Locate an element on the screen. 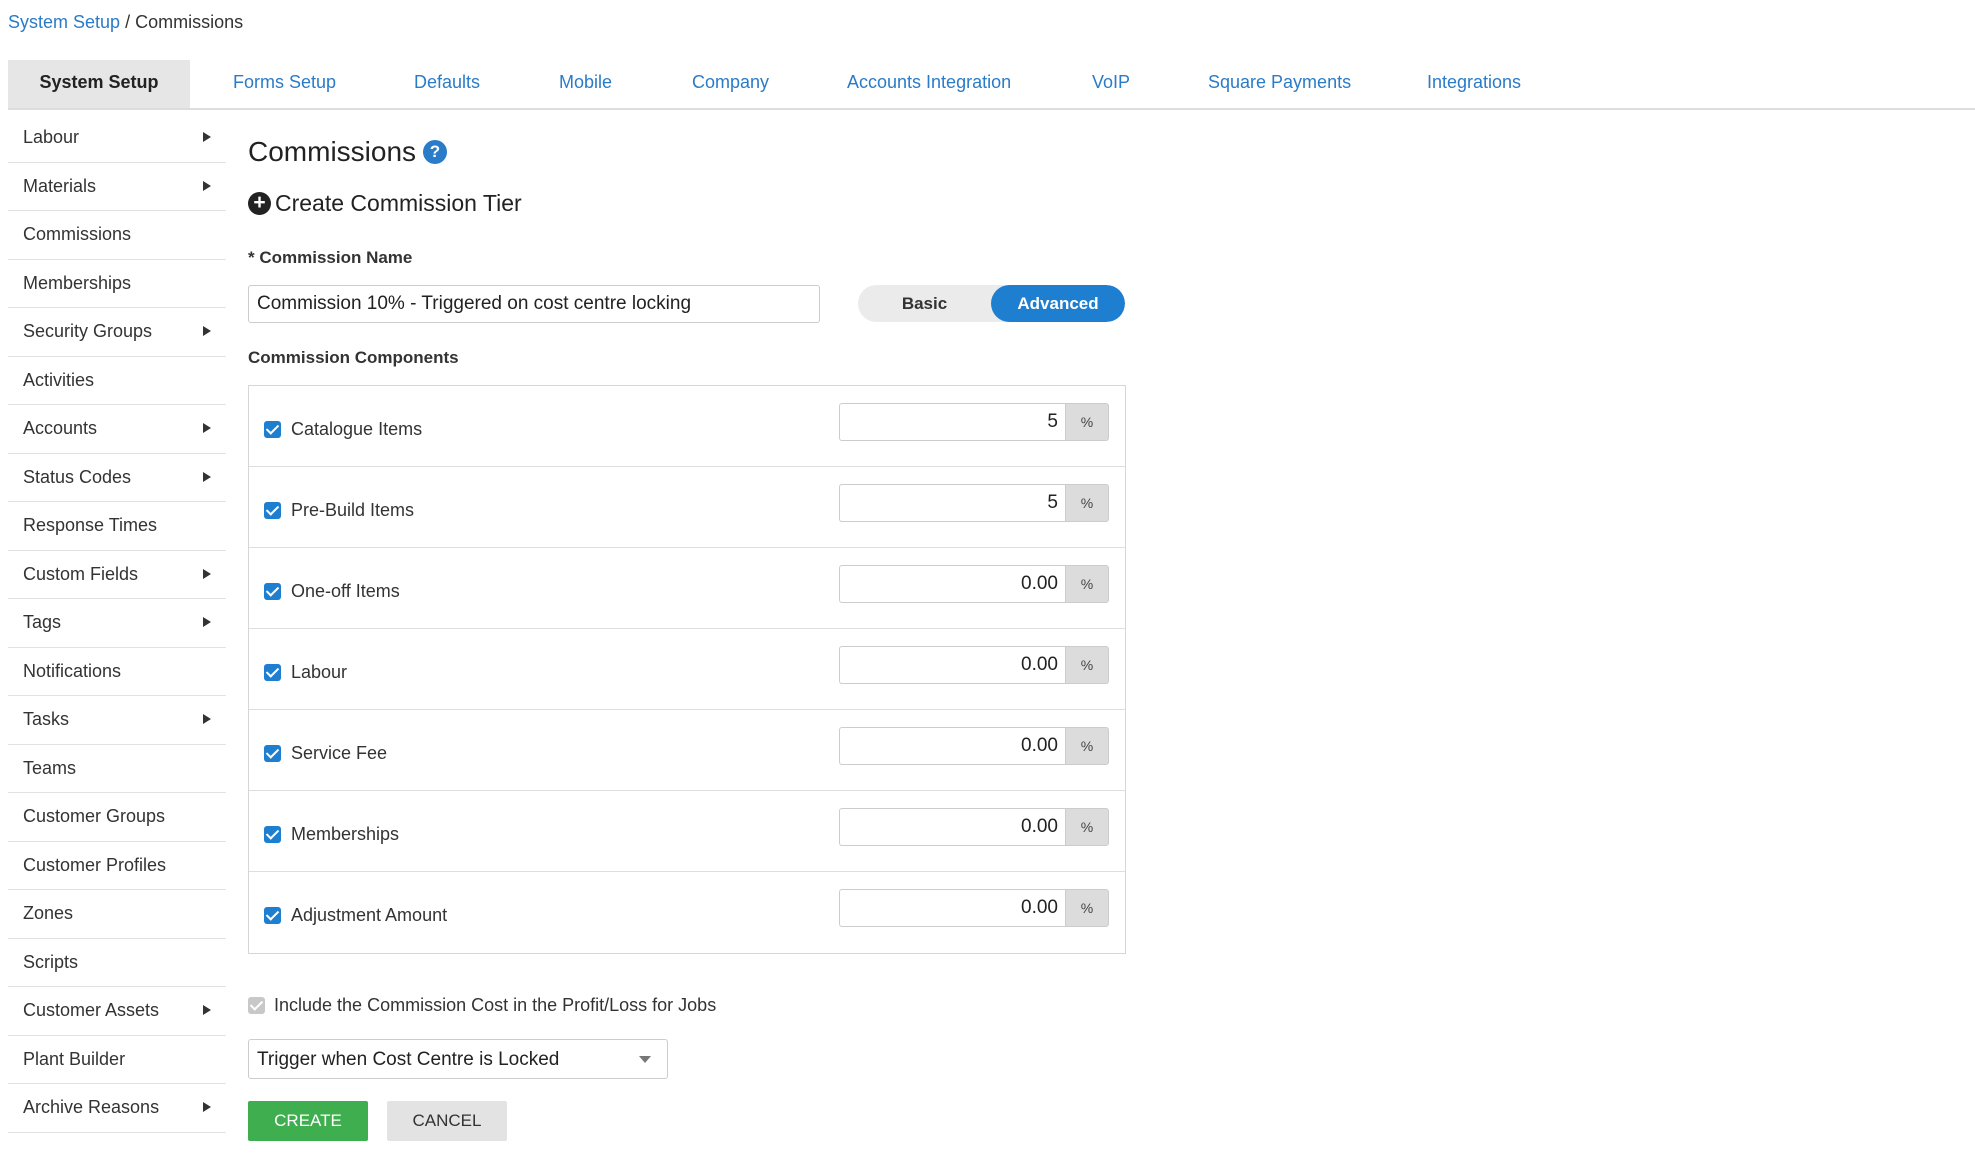 Image resolution: width=1975 pixels, height=1154 pixels. sidebar-item-label: Tags is located at coordinates (42, 622).